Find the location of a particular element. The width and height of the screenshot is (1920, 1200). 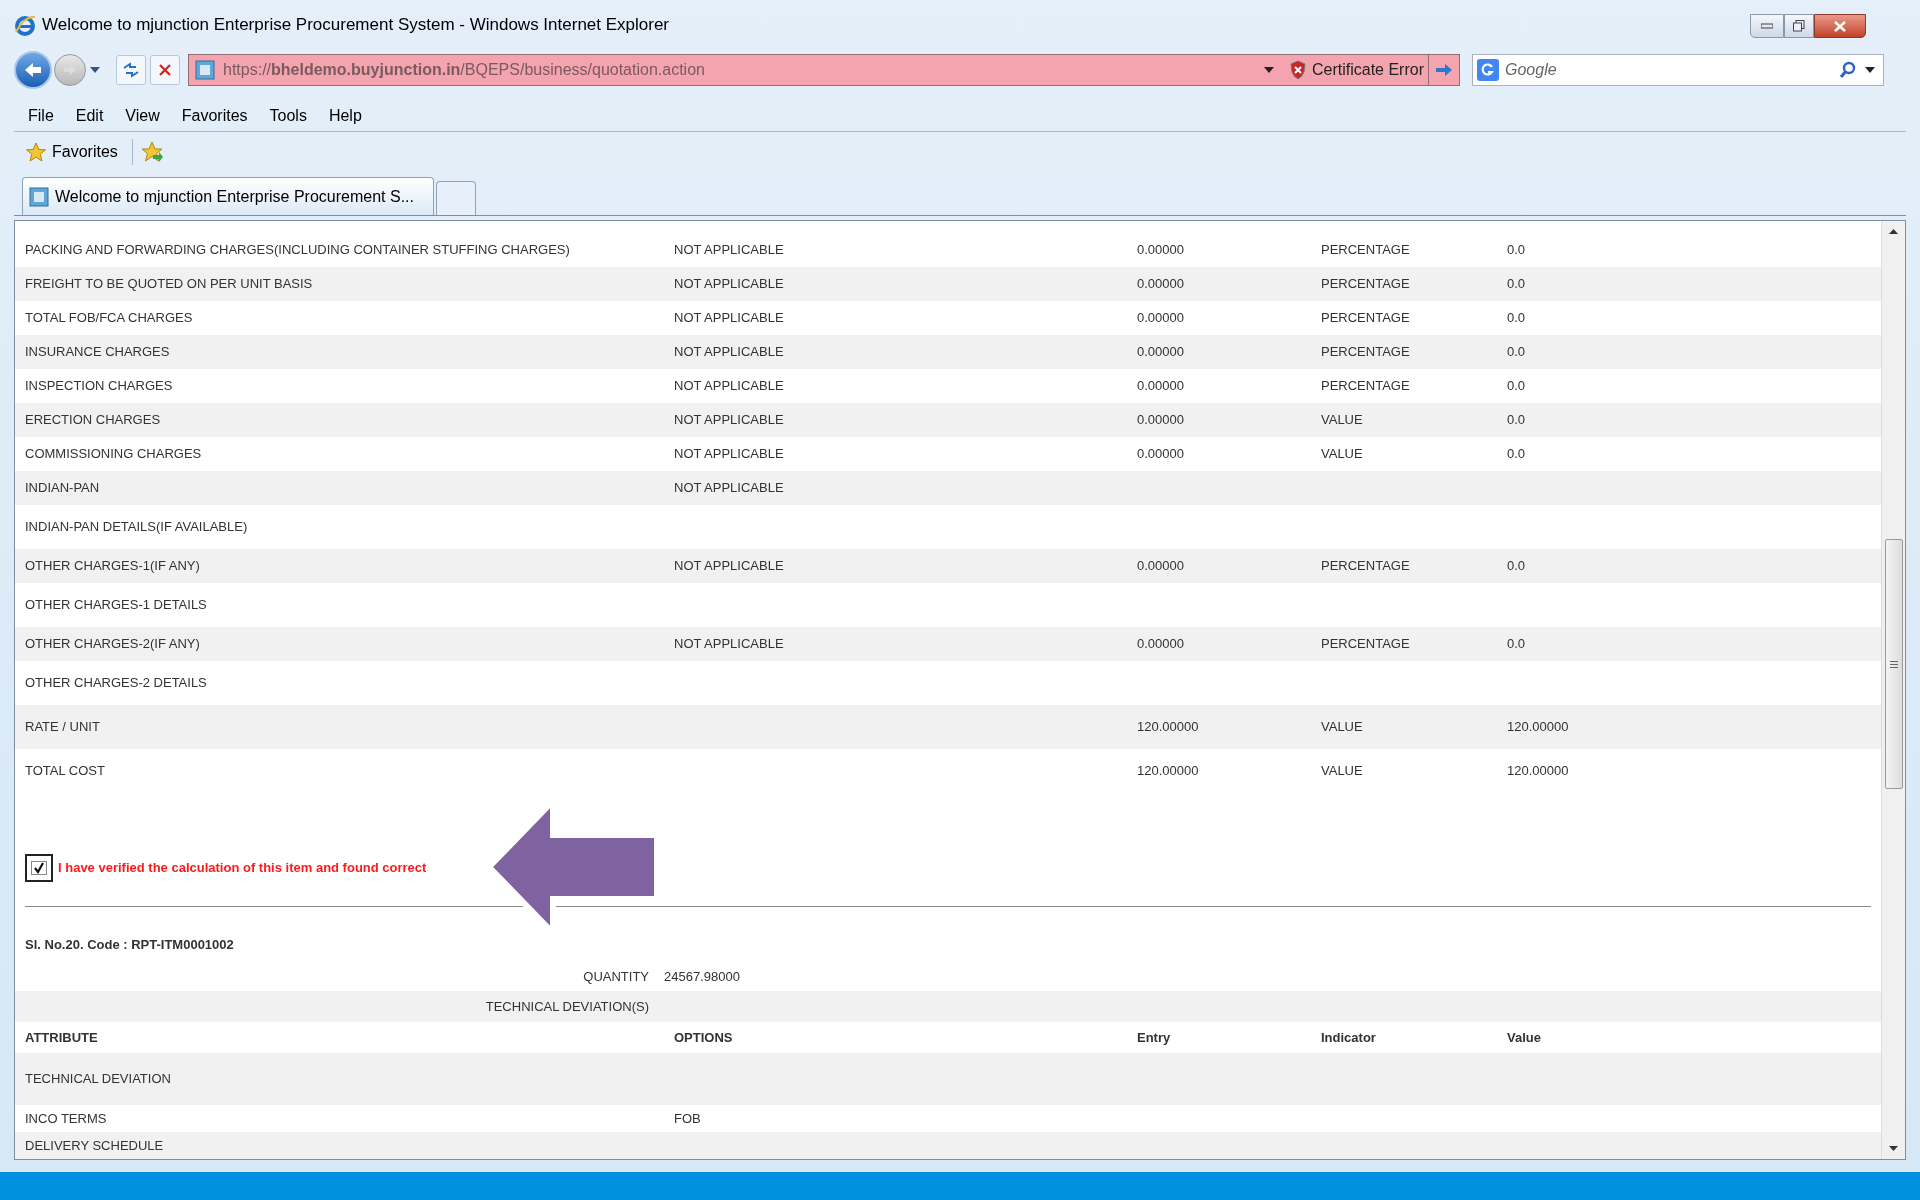

back-button is located at coordinates (33, 70).